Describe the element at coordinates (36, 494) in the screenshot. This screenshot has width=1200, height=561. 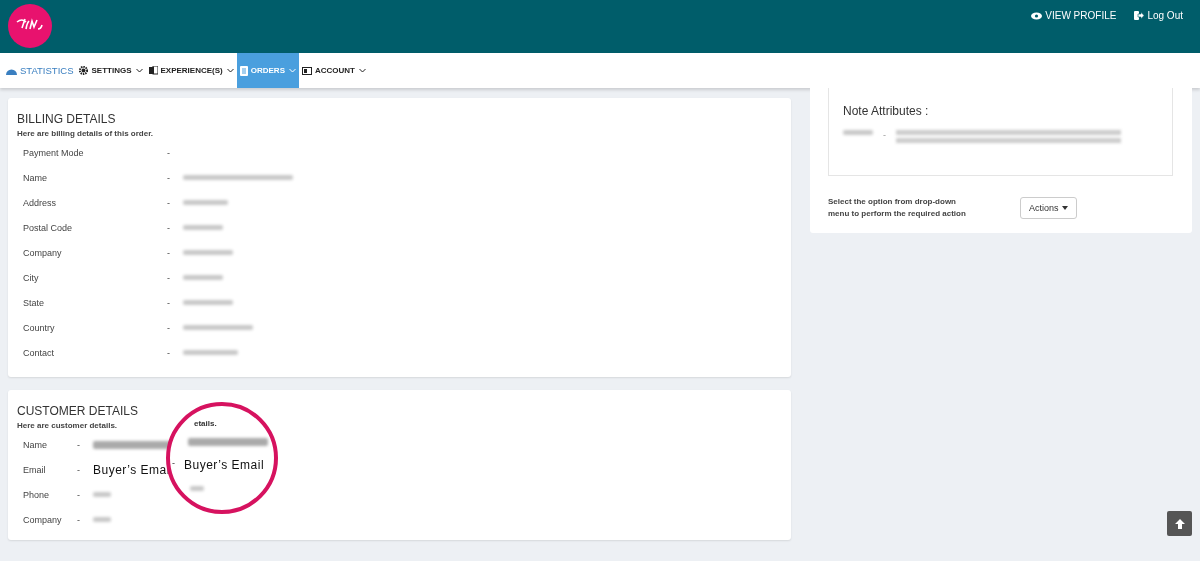
I see `field-label: Phone` at that location.